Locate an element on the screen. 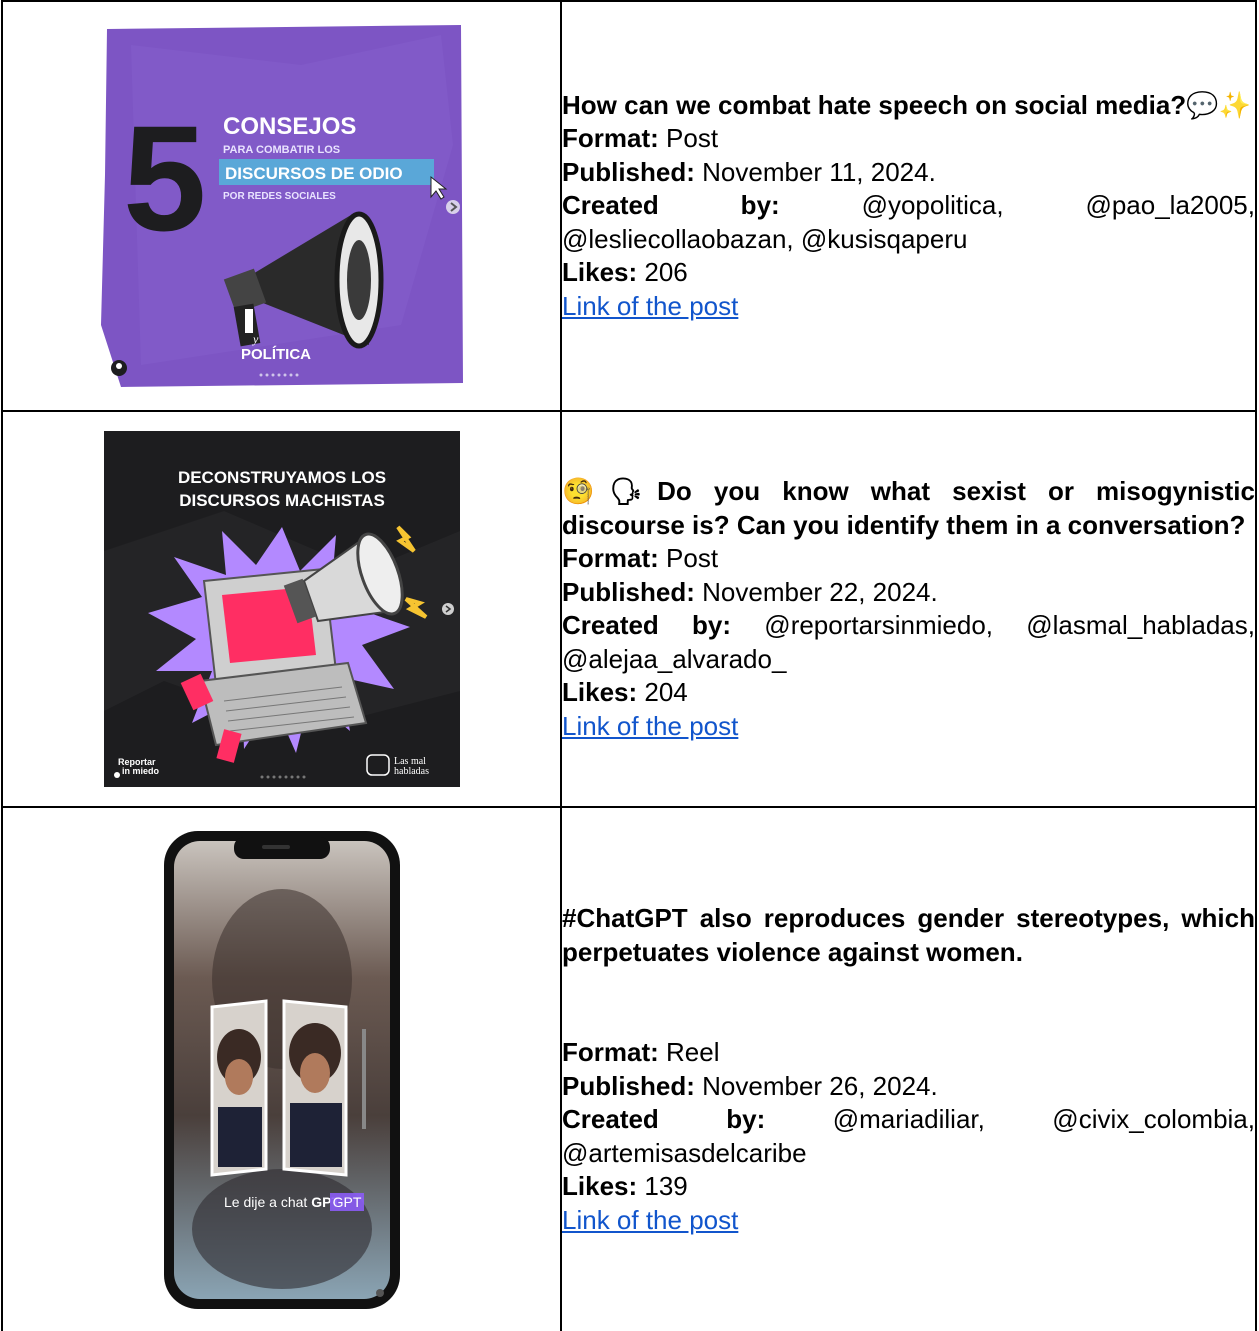 The height and width of the screenshot is (1331, 1259). post-thumbnail: Le dije a chat GPT GPT is located at coordinates (282, 1070).